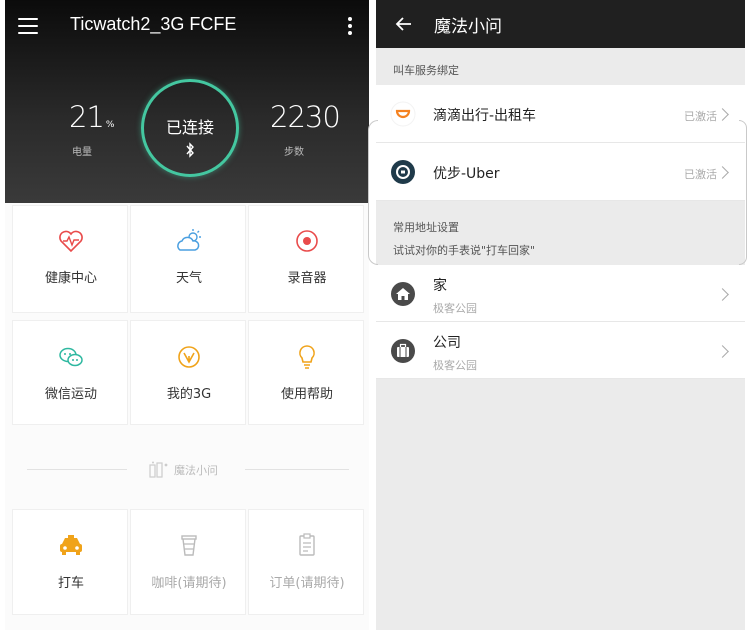 This screenshot has height=635, width=750. What do you see at coordinates (403, 114) in the screenshot?
I see `didi-icon` at bounding box center [403, 114].